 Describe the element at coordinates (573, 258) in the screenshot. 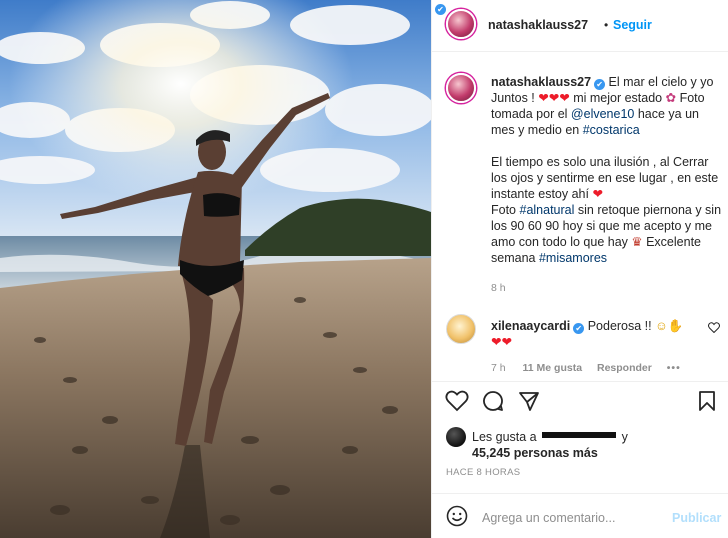

I see `hashtag-link: #misamores` at that location.